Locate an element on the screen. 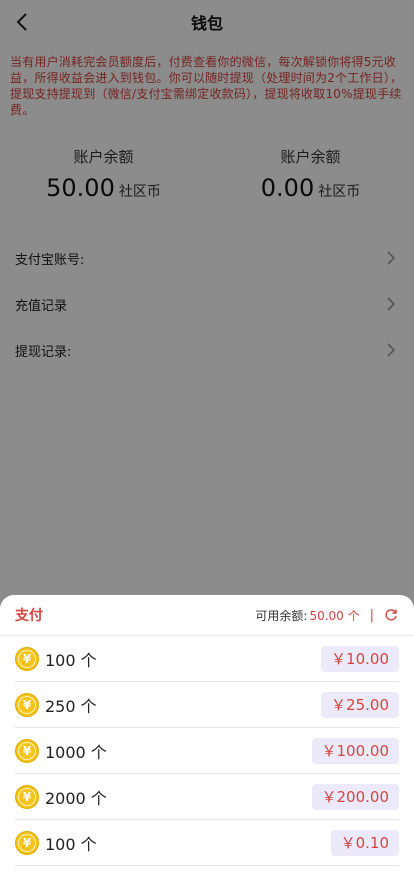  payment-title: 支付 is located at coordinates (29, 616).